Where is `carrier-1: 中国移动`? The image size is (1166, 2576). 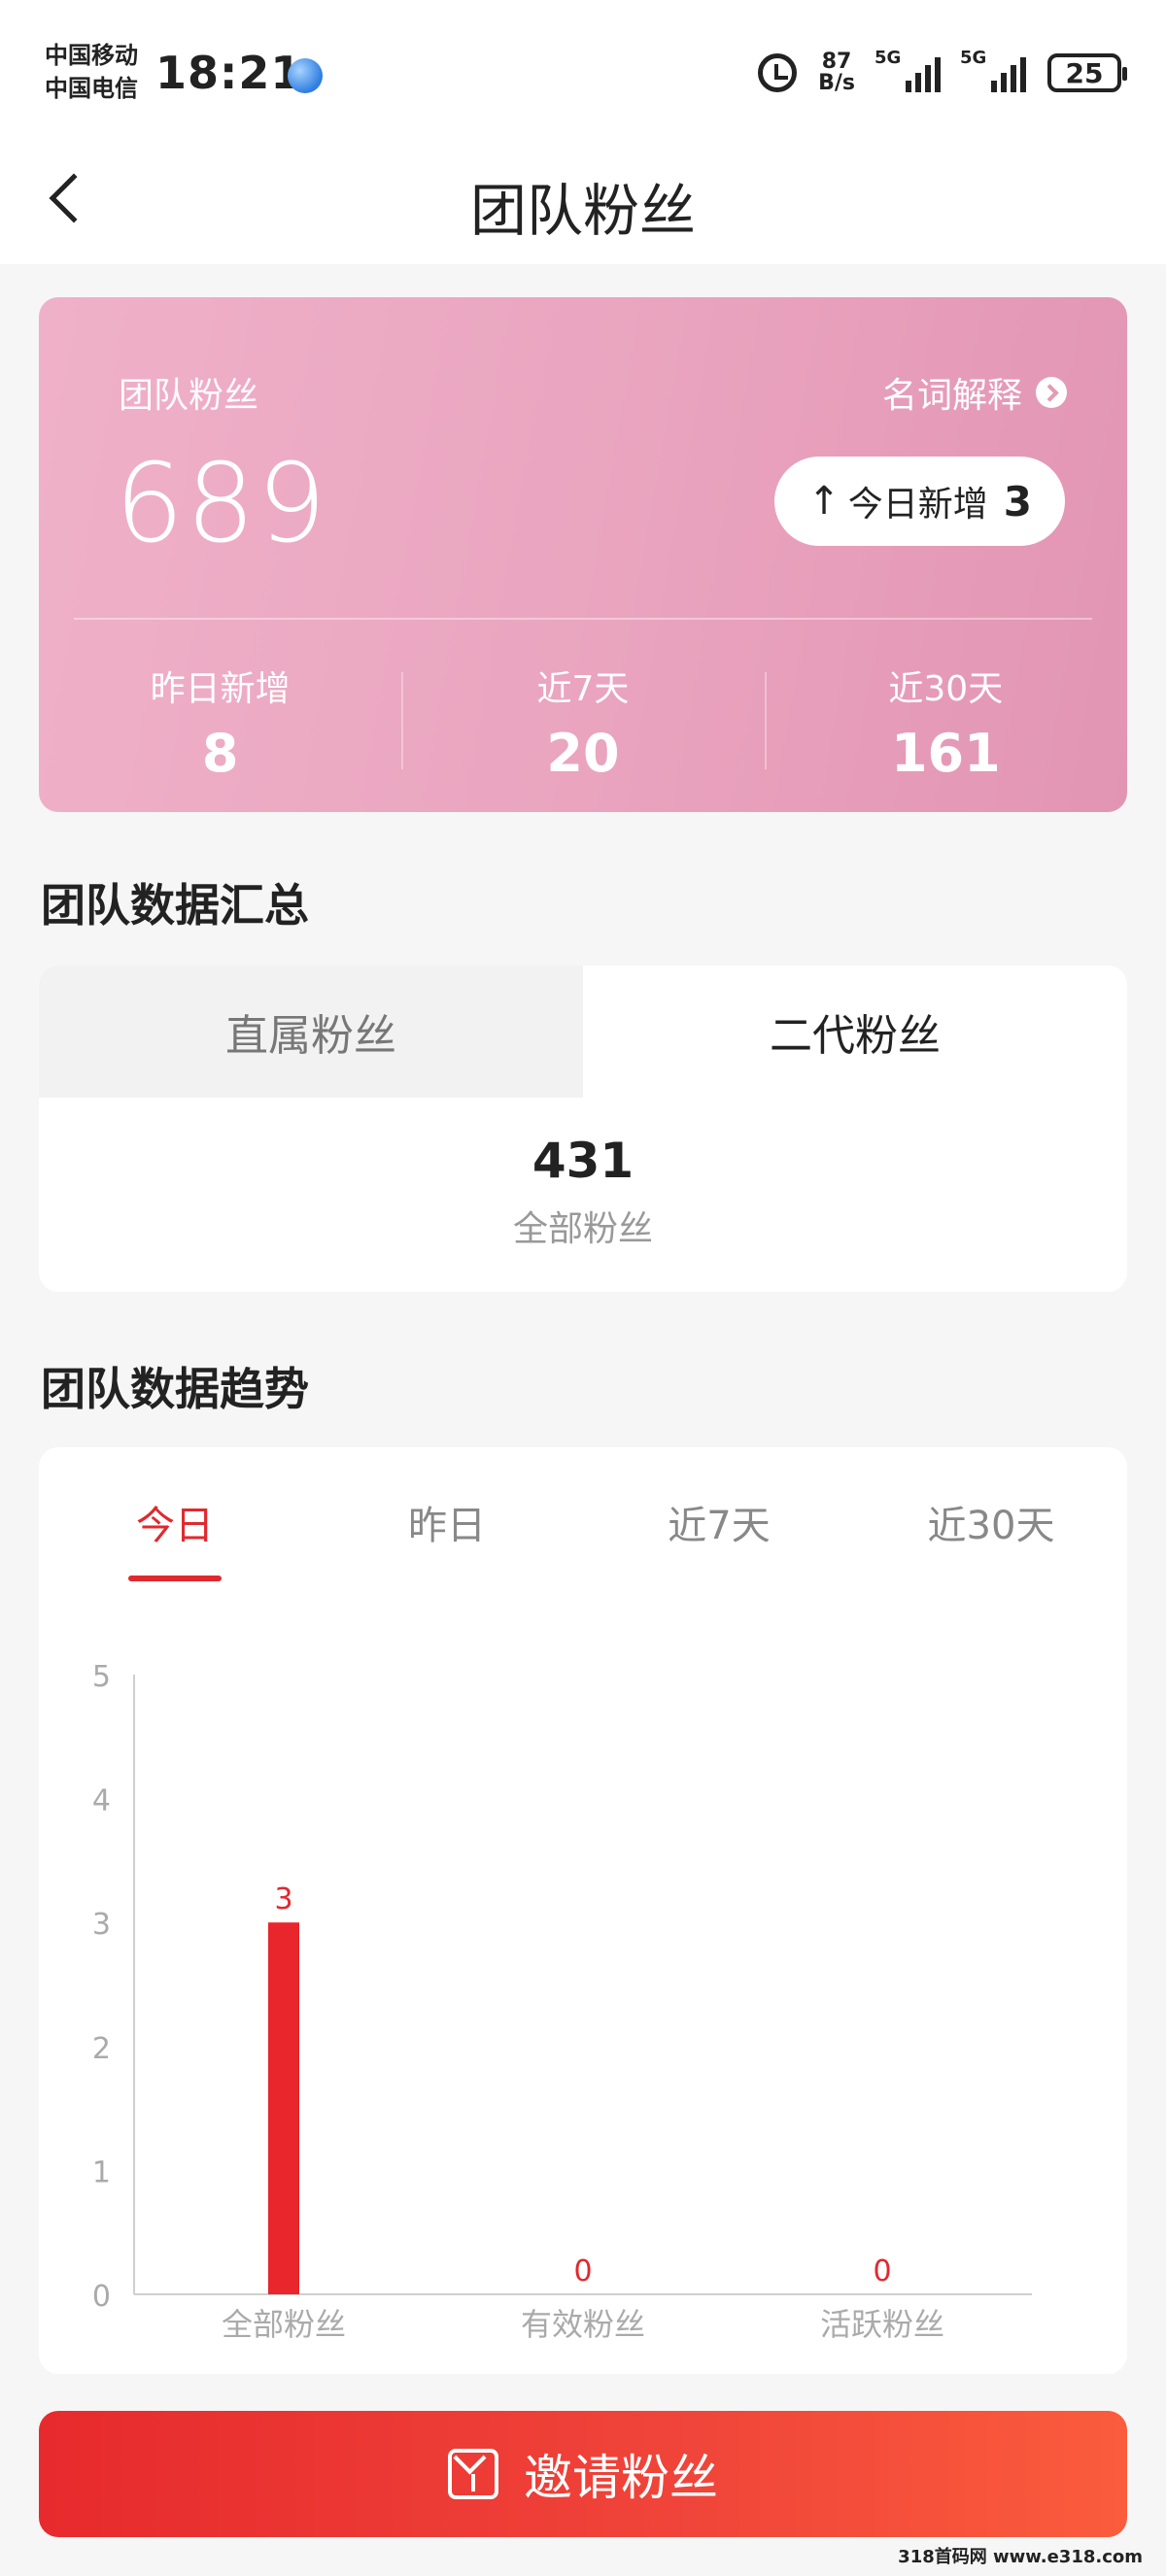
carrier-1: 中国移动 is located at coordinates (91, 55).